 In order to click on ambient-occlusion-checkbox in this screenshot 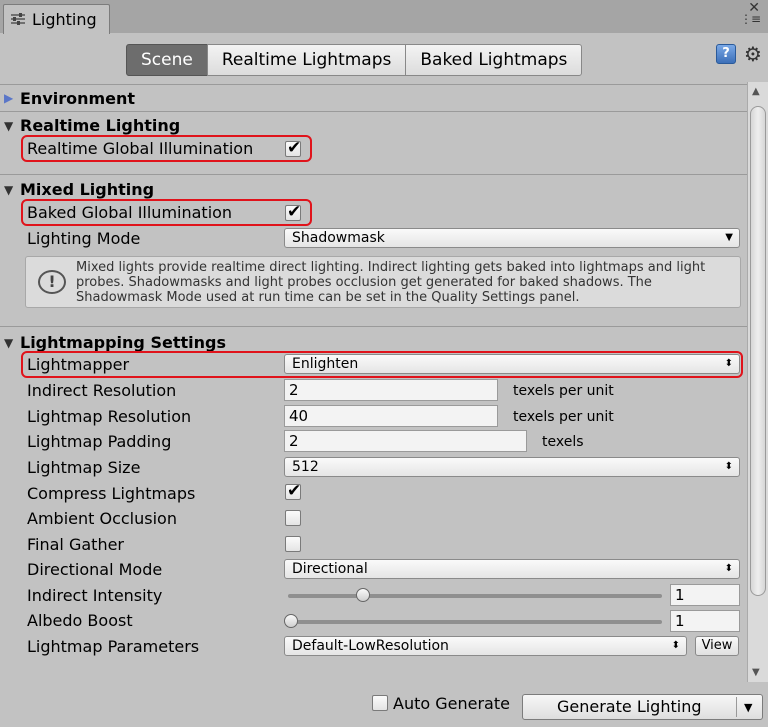, I will do `click(293, 518)`.